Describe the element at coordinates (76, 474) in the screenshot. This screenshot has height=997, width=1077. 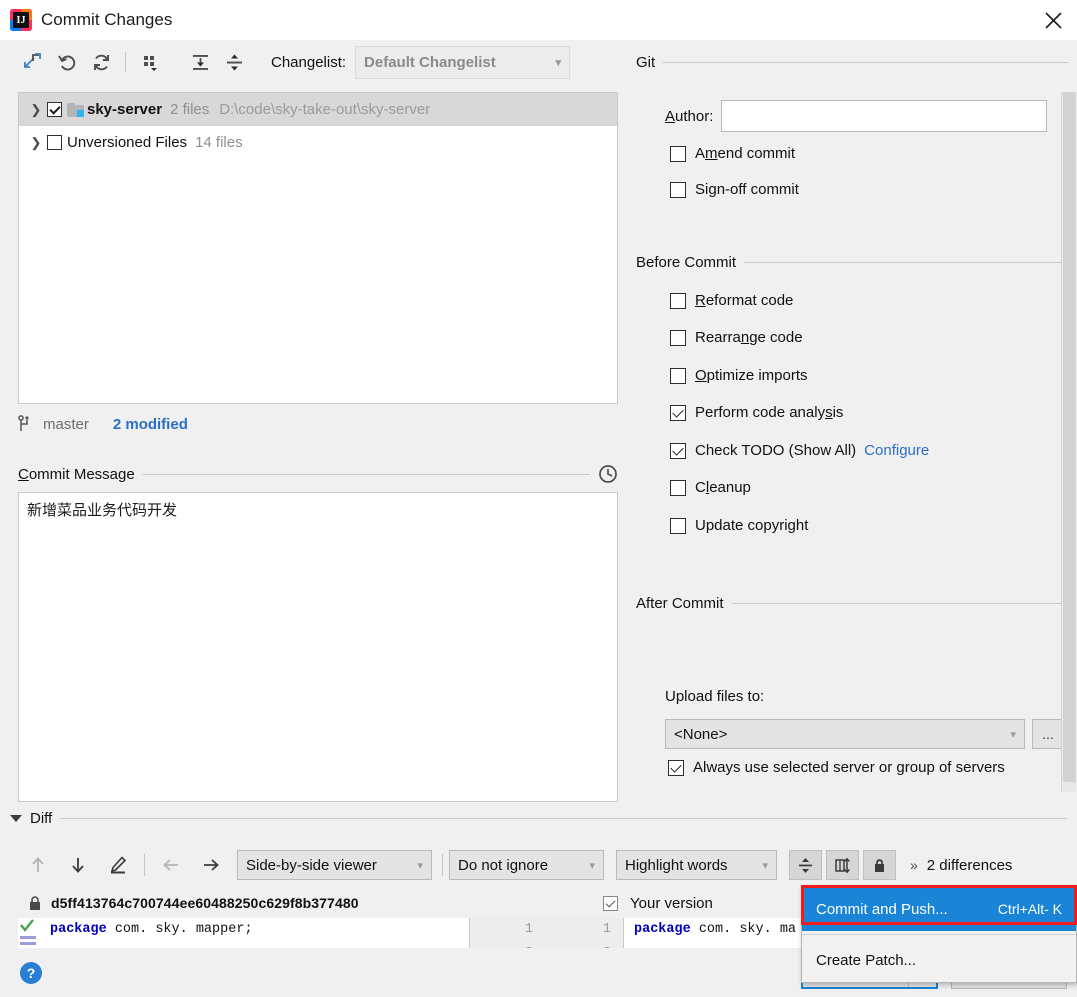
I see `commit-message-label: Commit Message` at that location.